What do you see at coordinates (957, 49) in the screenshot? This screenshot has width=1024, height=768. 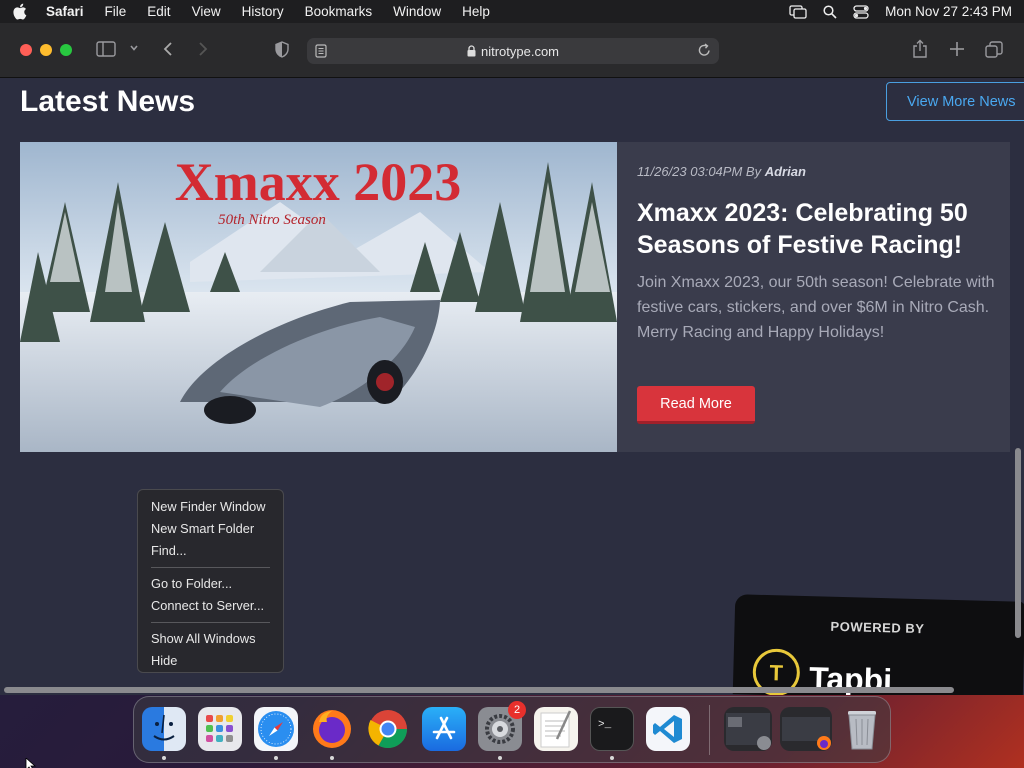 I see `new-tab-icon` at bounding box center [957, 49].